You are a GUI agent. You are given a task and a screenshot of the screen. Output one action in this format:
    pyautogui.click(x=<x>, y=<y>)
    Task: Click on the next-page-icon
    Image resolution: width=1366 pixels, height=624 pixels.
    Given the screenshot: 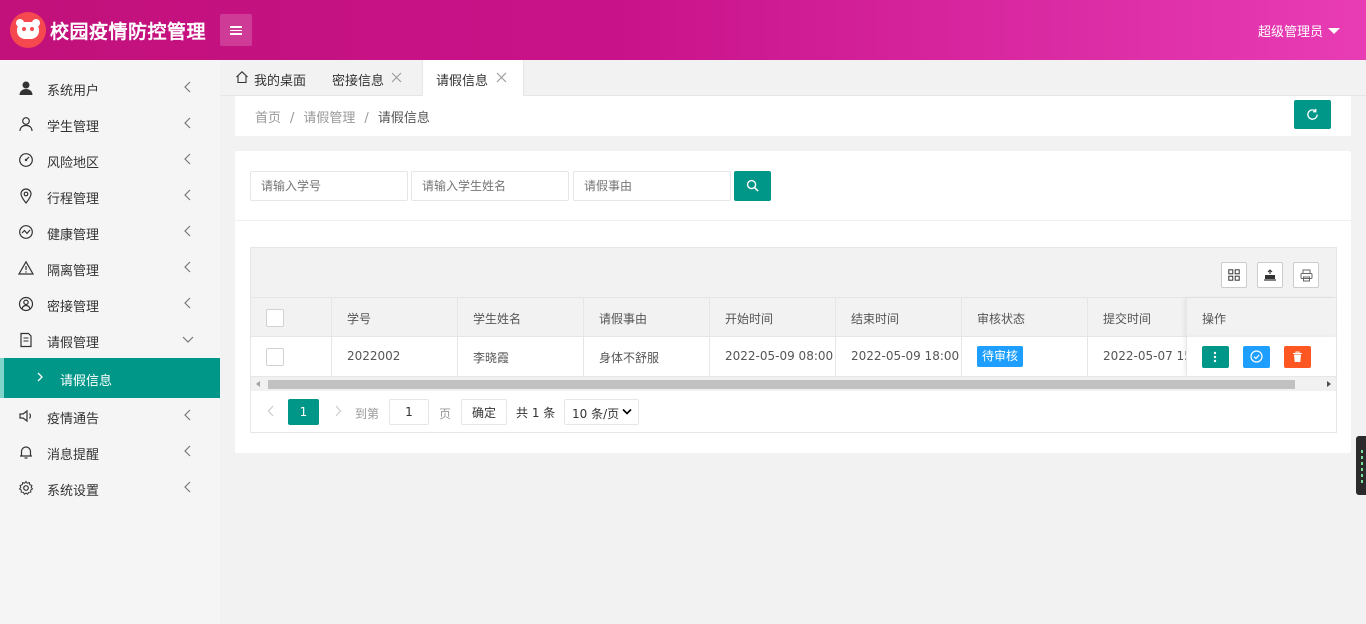 What is the action you would take?
    pyautogui.click(x=338, y=411)
    